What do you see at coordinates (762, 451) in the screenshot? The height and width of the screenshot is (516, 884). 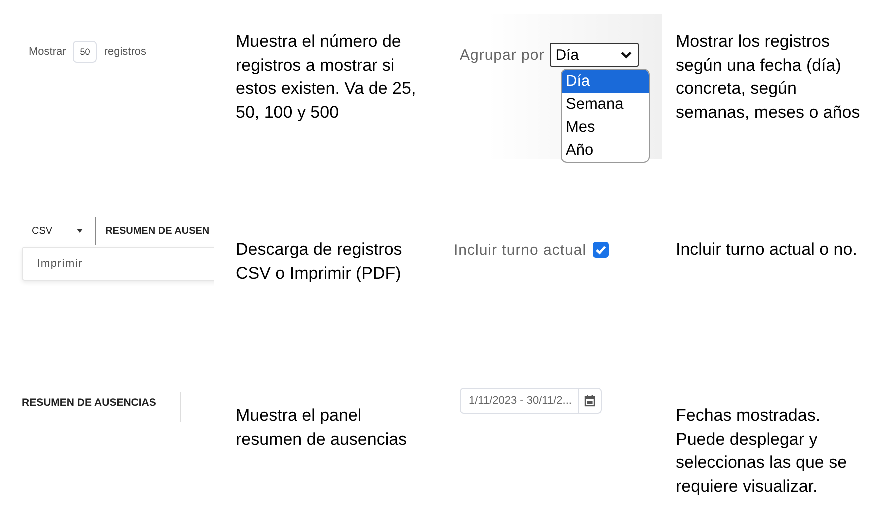 I see `description-text: Fechas mostradas. Puede desplegar y seleccionas las que se requiere visualizar.` at bounding box center [762, 451].